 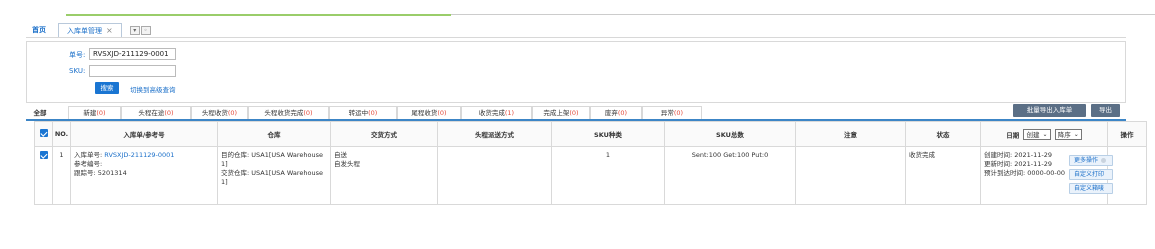 I want to click on date-label: 日期, so click(x=1013, y=135).